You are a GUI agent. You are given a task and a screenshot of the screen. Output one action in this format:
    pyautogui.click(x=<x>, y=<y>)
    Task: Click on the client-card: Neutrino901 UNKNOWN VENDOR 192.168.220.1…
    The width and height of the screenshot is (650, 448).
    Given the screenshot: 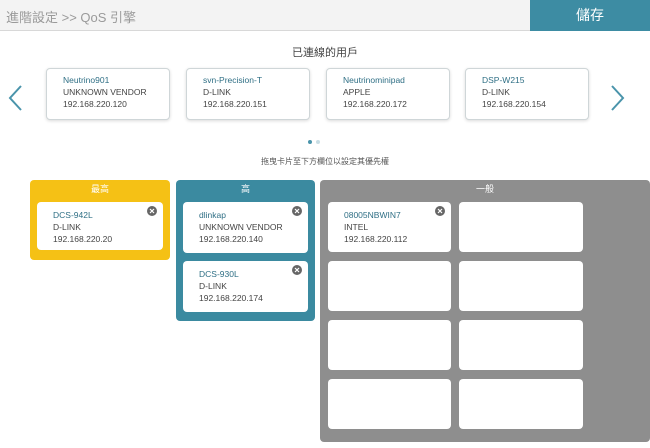 What is the action you would take?
    pyautogui.click(x=108, y=94)
    